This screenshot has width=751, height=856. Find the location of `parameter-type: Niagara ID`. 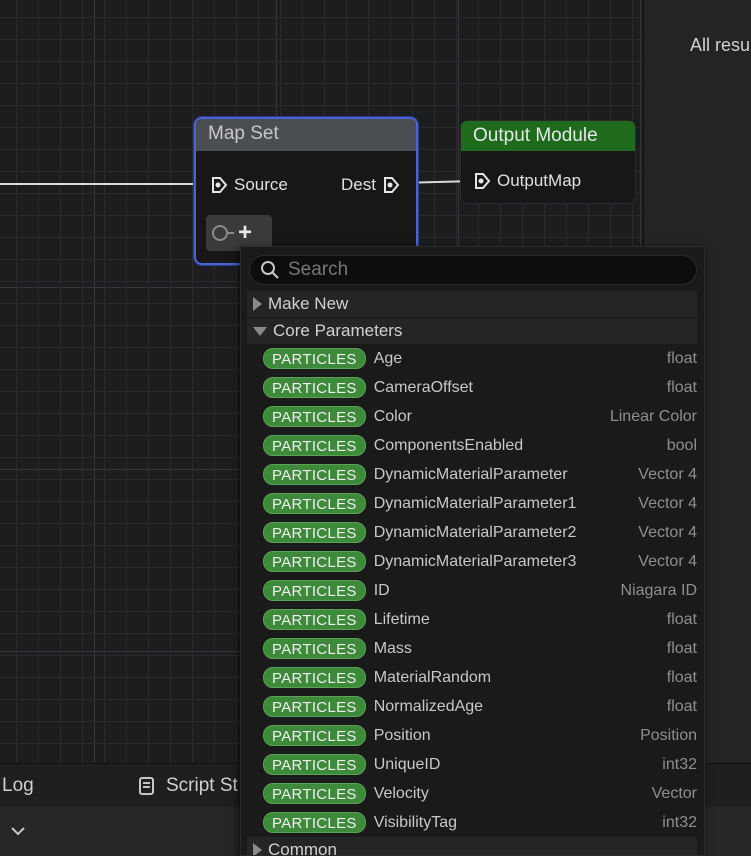

parameter-type: Niagara ID is located at coordinates (658, 590).